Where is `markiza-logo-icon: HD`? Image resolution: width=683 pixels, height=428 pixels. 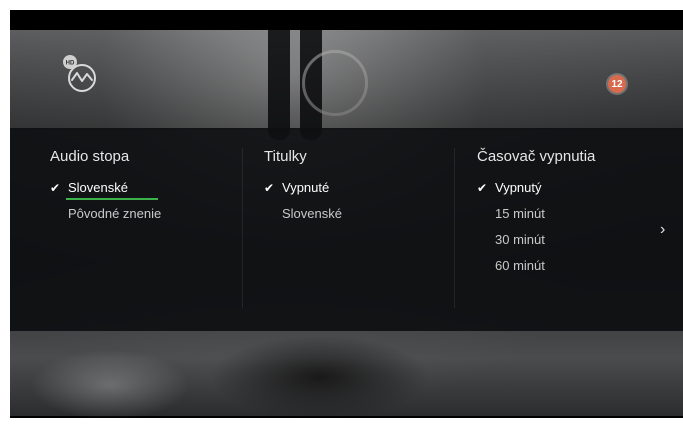 markiza-logo-icon: HD is located at coordinates (79, 73).